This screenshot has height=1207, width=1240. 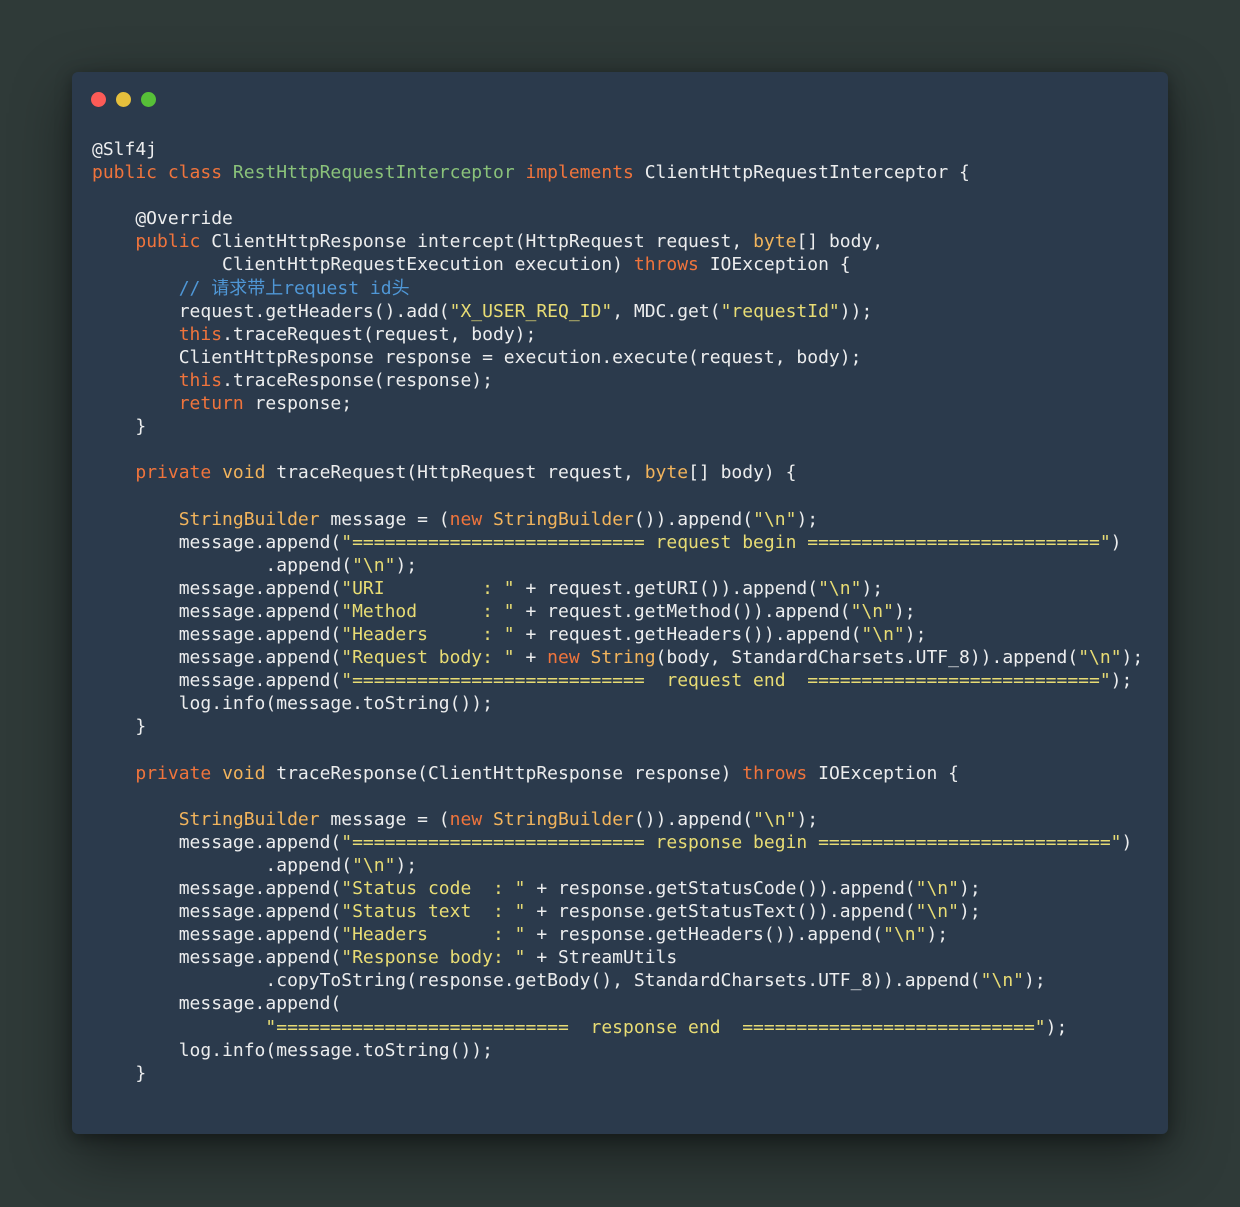 I want to click on code-token: + request.getHeaders()).append(, so click(x=688, y=634).